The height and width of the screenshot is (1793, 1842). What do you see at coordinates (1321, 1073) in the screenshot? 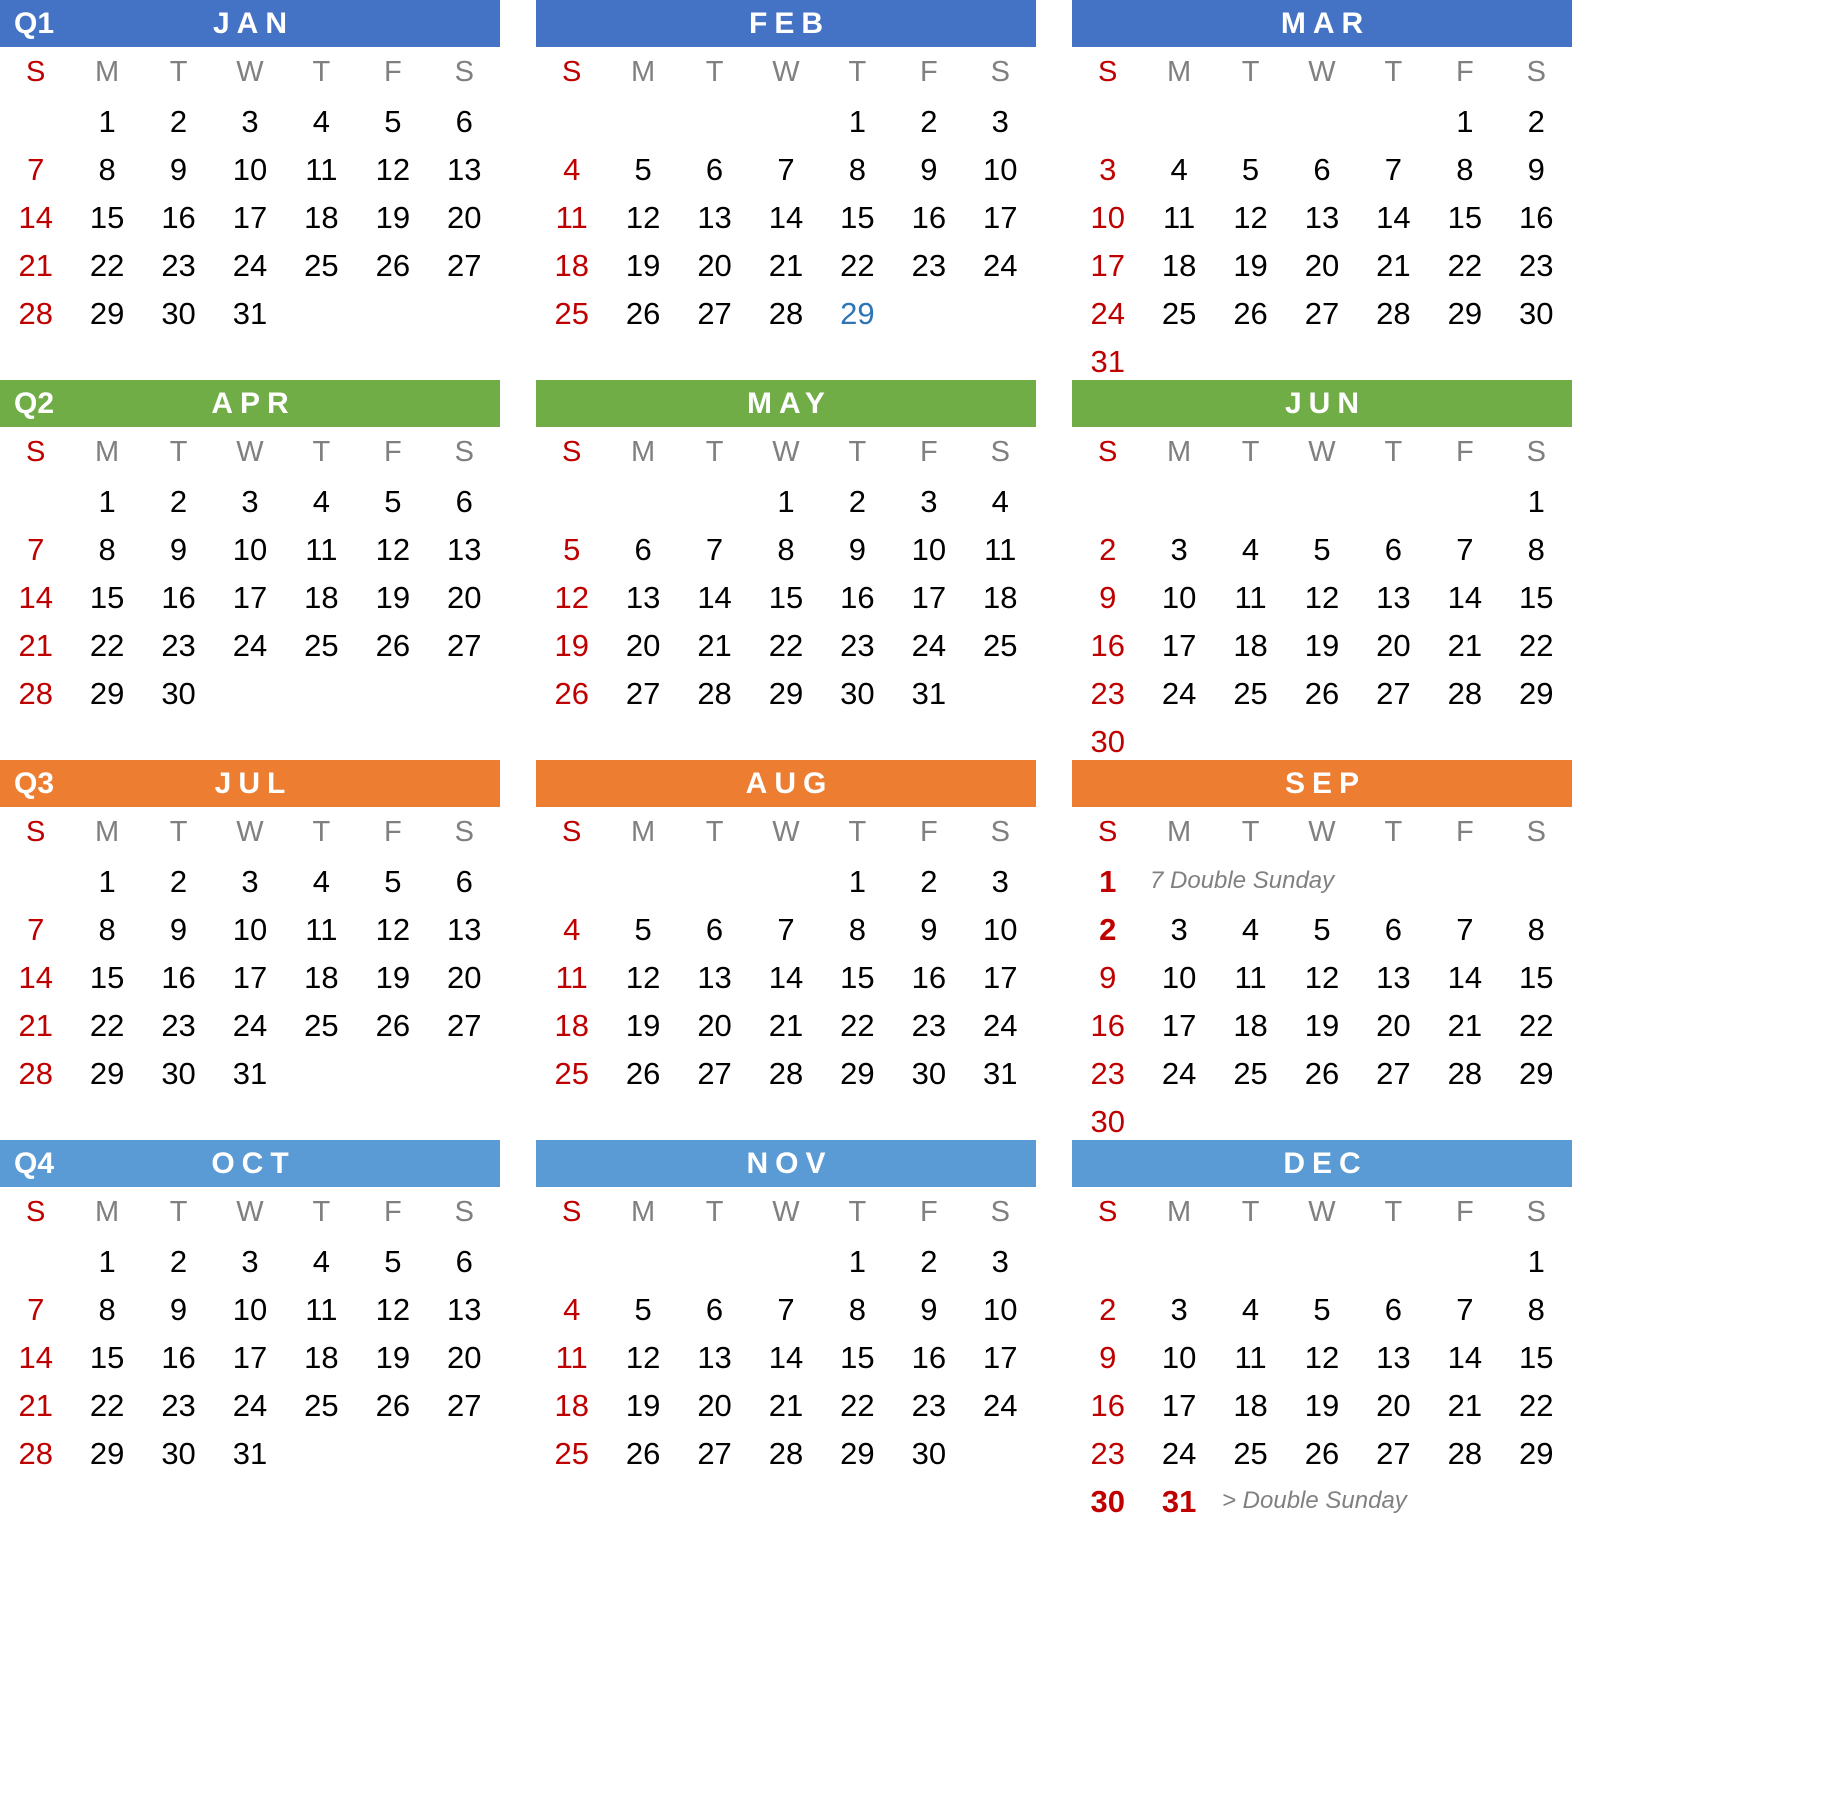
I see `day-cell: 26` at bounding box center [1321, 1073].